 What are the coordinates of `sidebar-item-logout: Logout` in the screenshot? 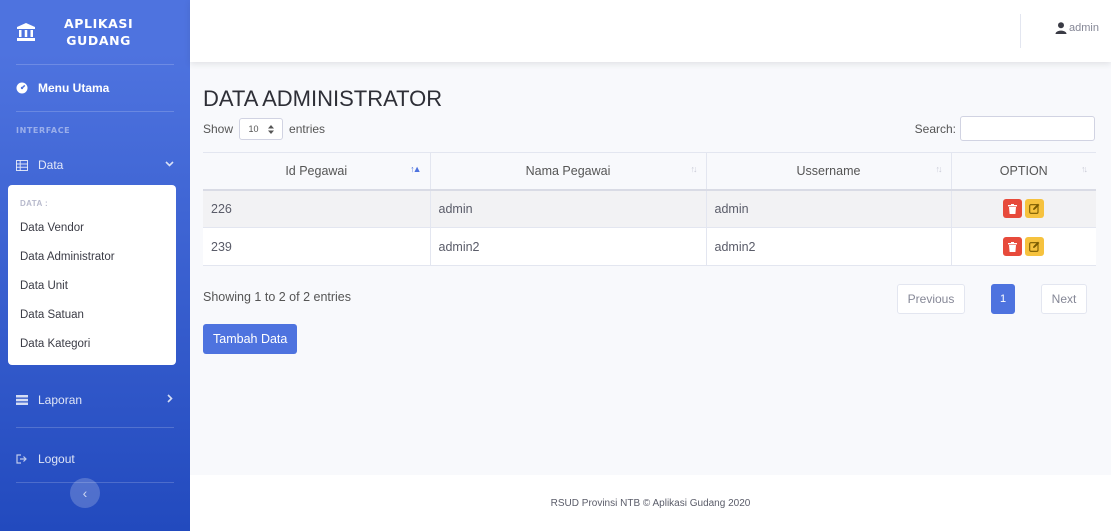 It's located at (95, 459).